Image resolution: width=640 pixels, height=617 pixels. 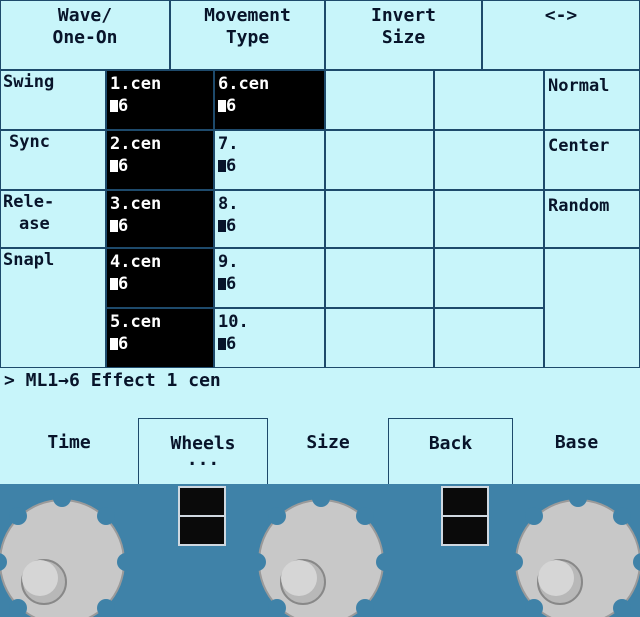 I want to click on effect-name: 6.cen, so click(x=244, y=84).